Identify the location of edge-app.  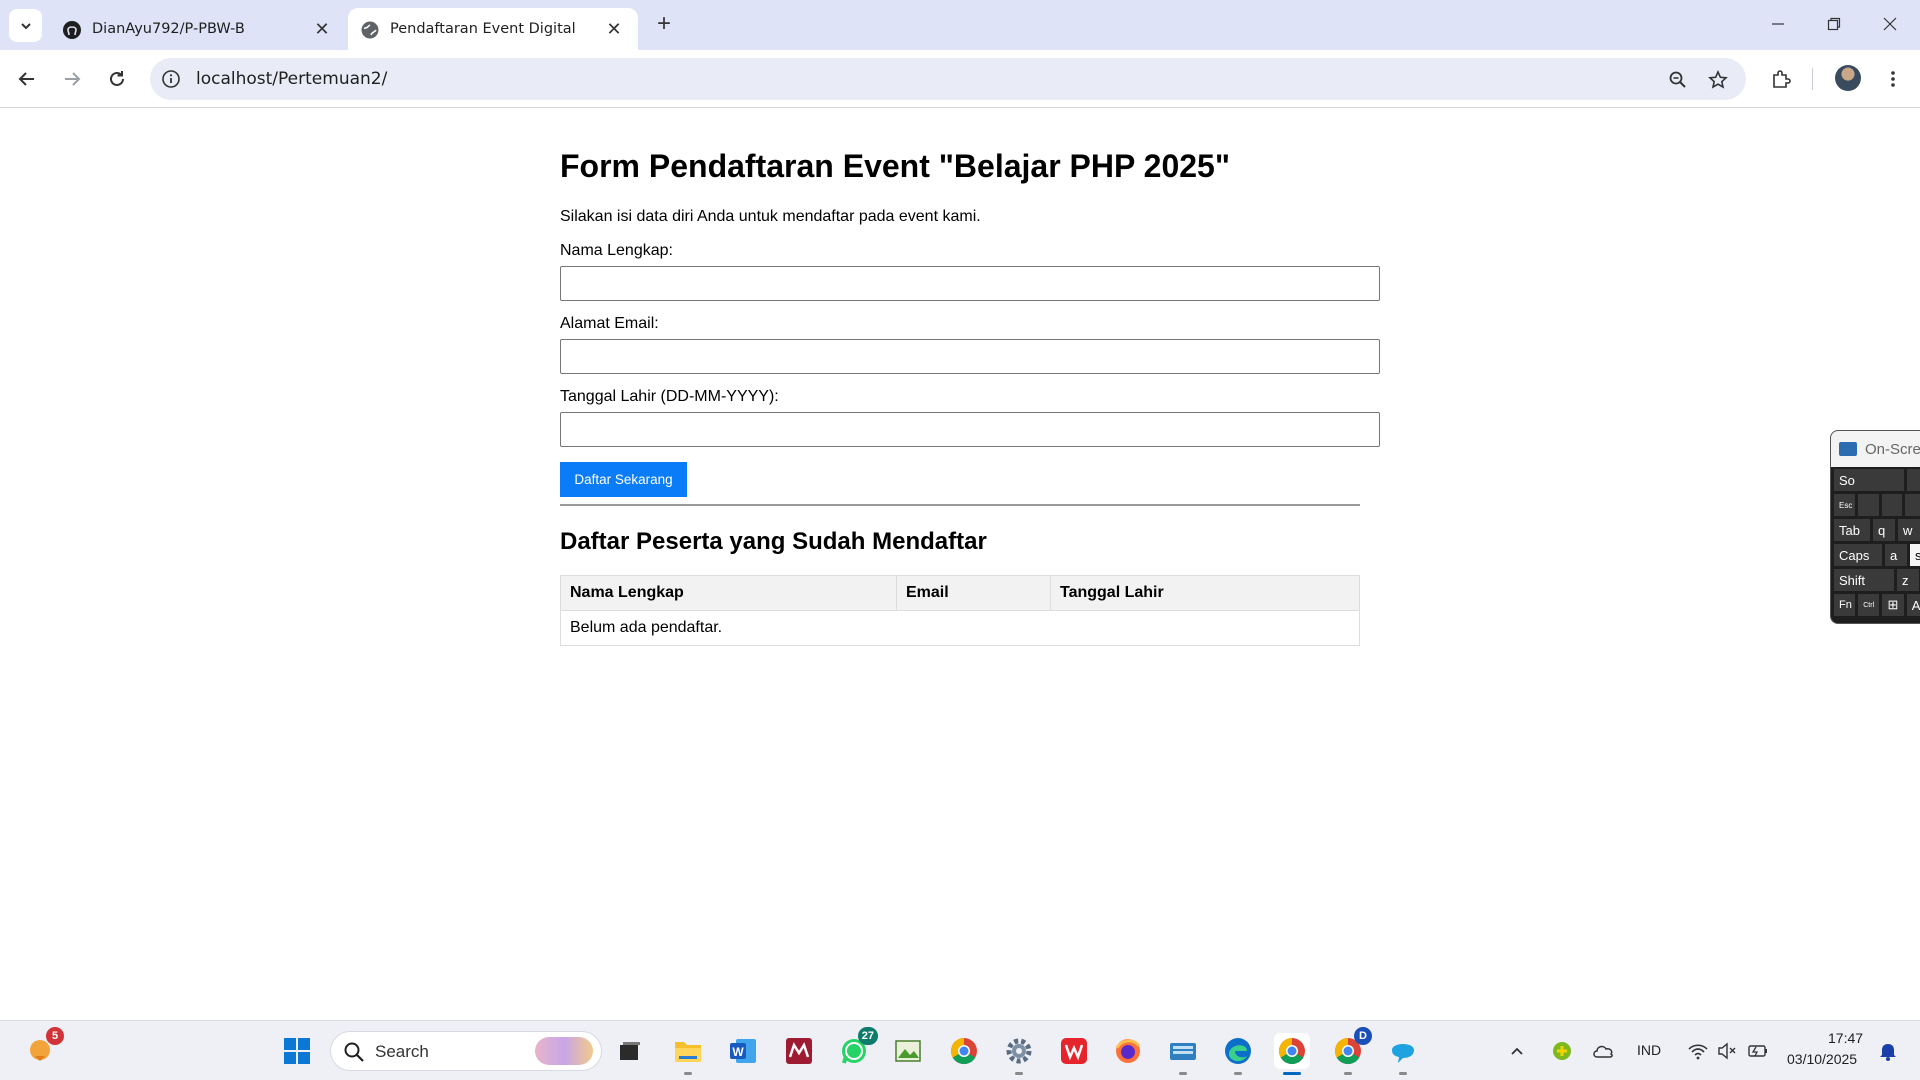
(1238, 1054).